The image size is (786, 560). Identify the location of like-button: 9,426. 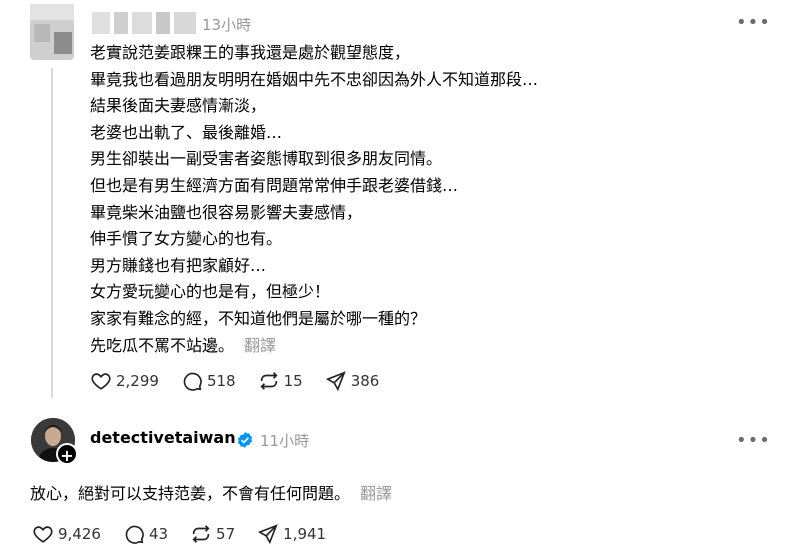
(66, 534).